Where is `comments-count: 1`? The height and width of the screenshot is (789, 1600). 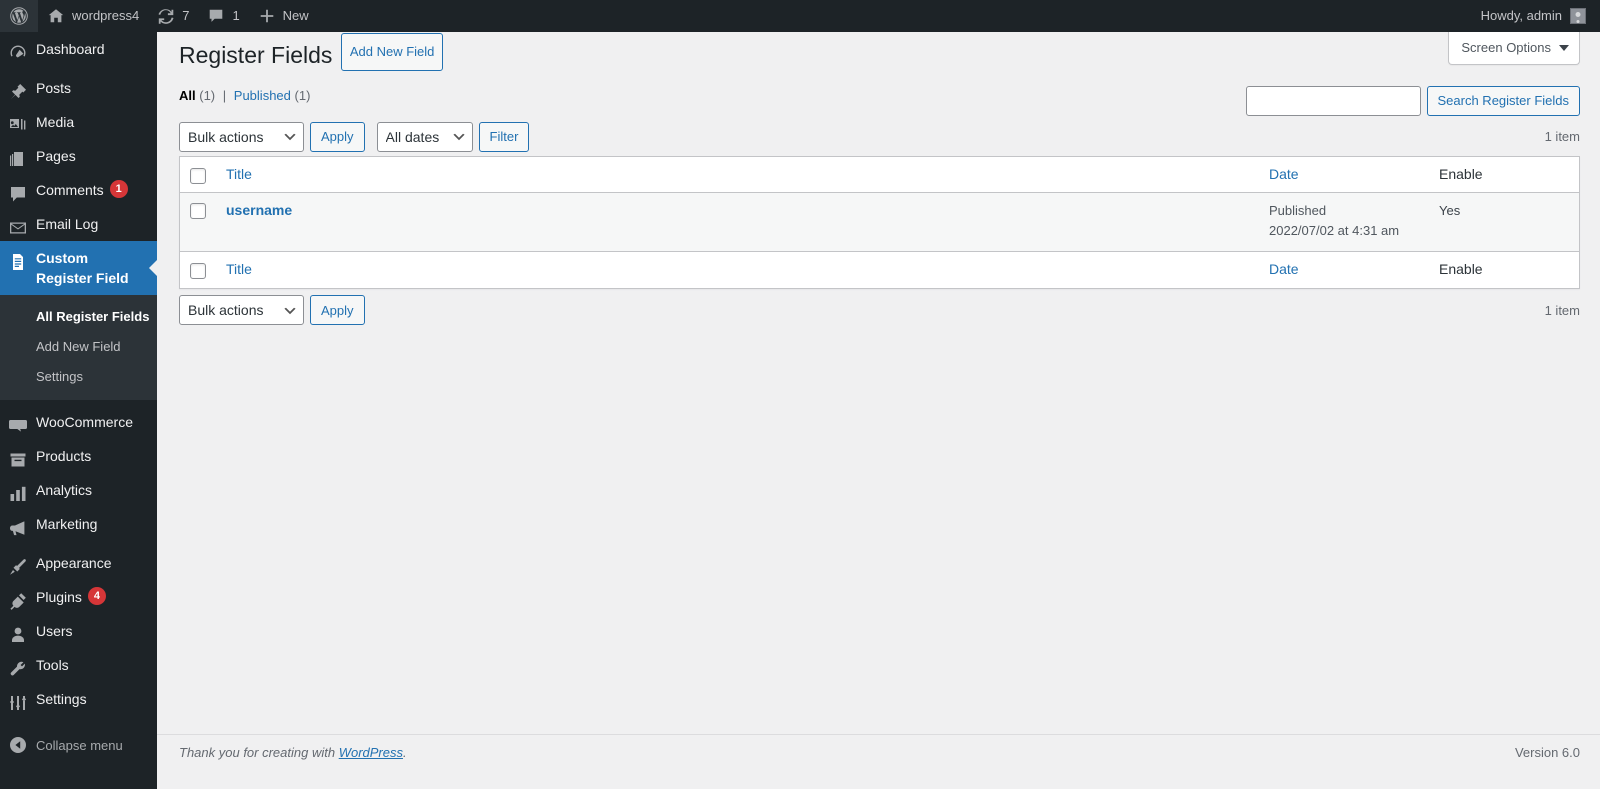 comments-count: 1 is located at coordinates (236, 15).